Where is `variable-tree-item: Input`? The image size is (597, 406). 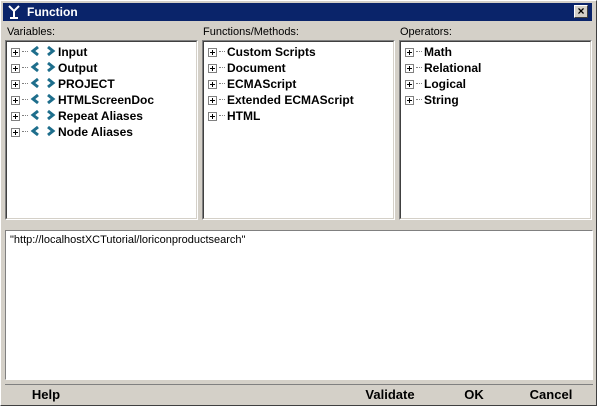
variable-tree-item: Input is located at coordinates (49, 52).